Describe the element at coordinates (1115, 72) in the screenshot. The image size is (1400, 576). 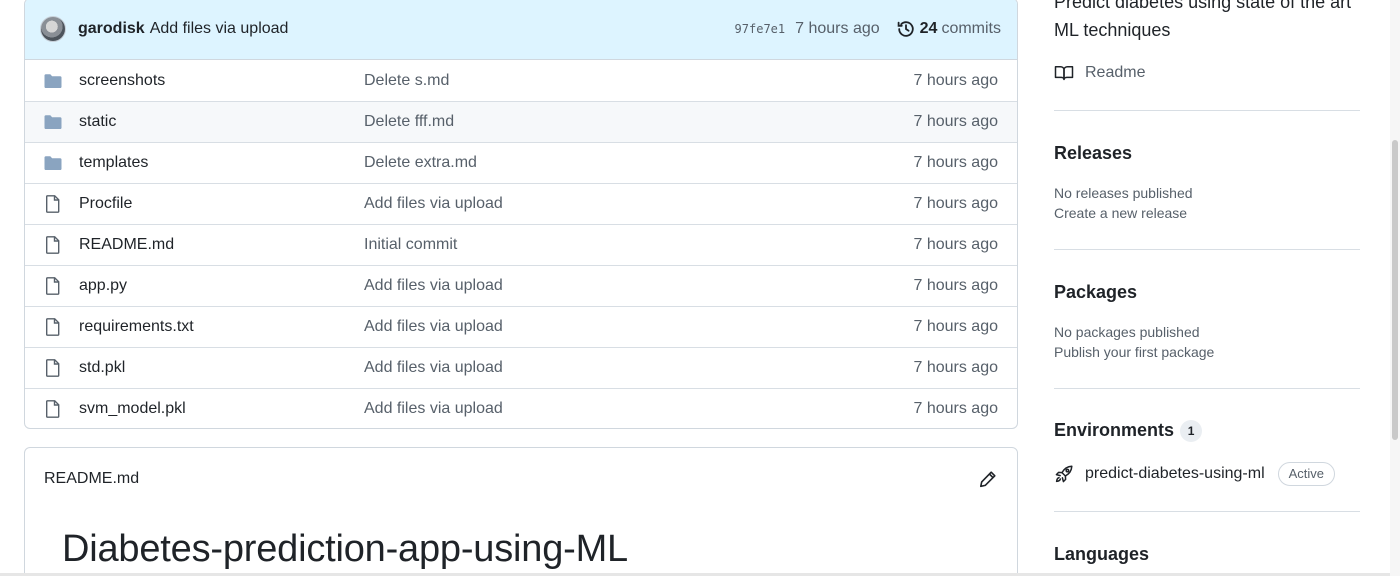
I see `readme-link-label: Readme` at that location.